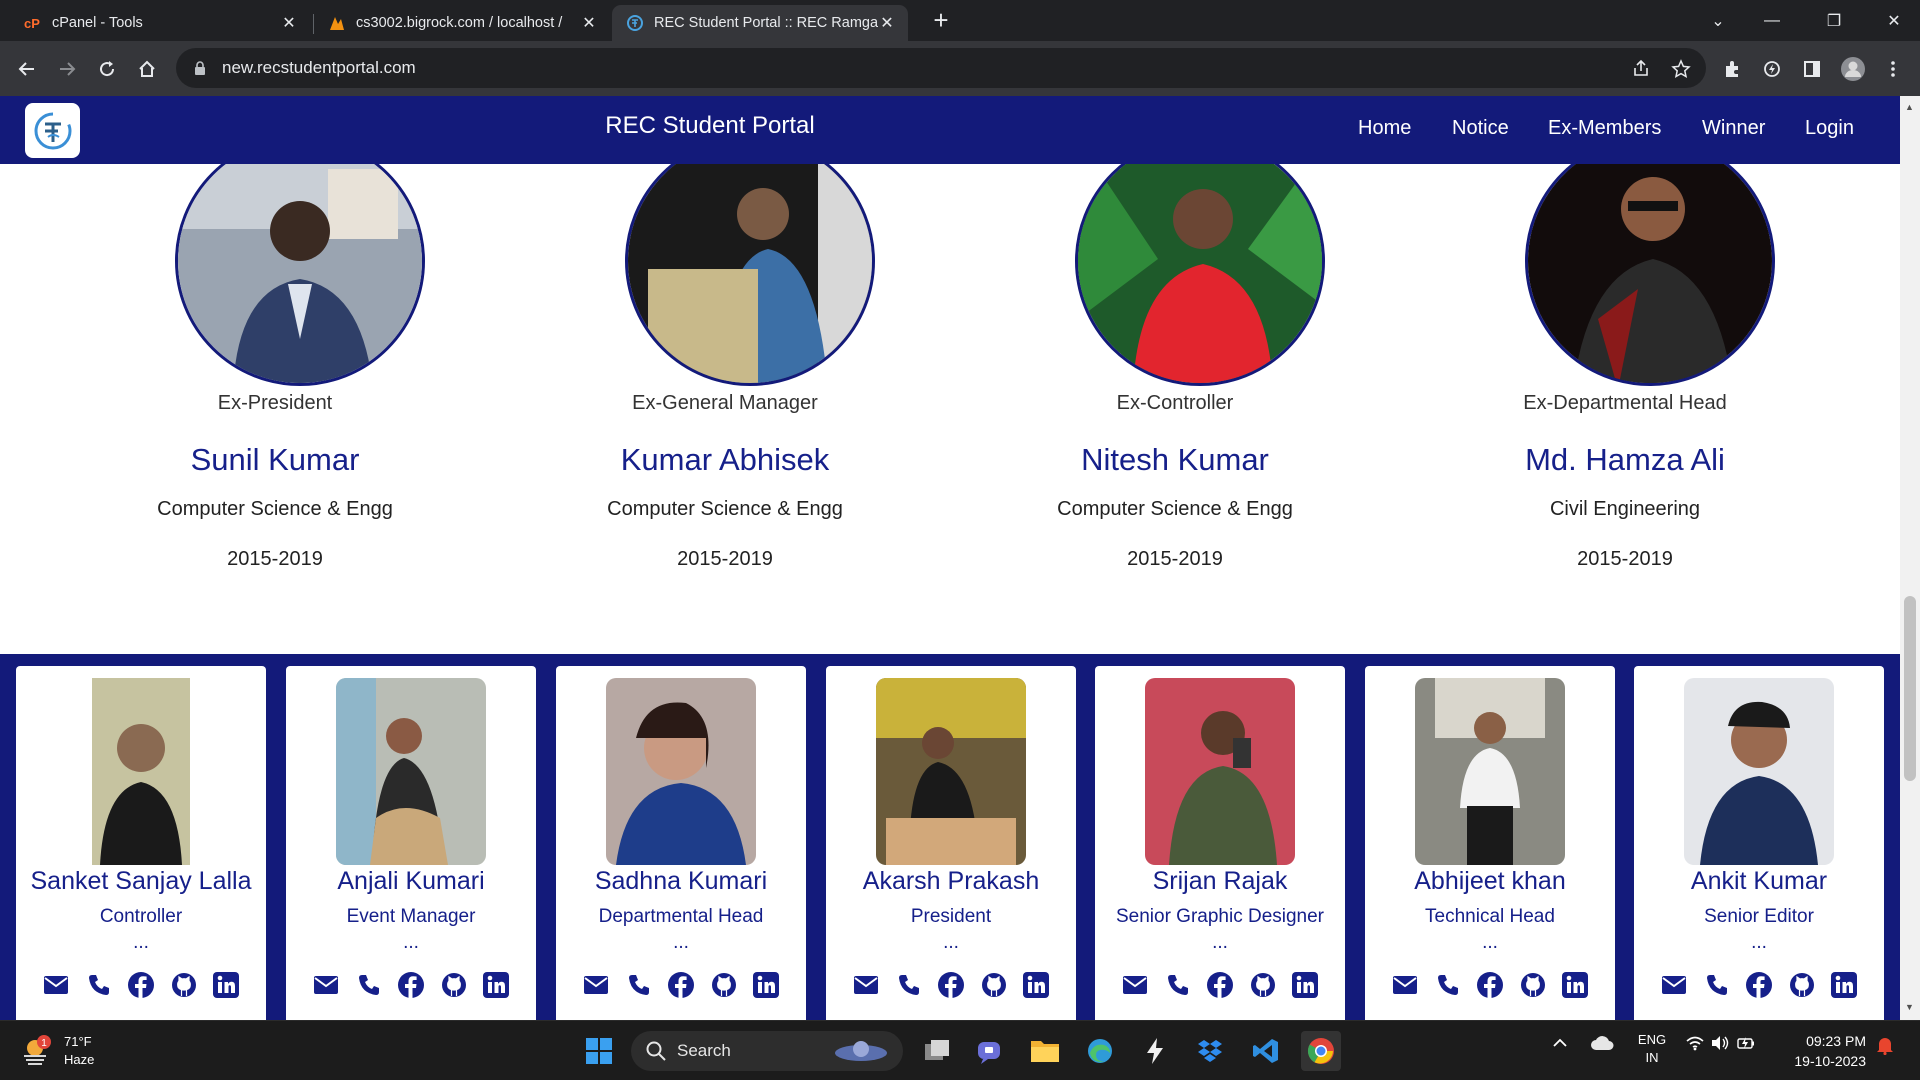 This screenshot has height=1080, width=1920. I want to click on wifi-icon, so click(1695, 1044).